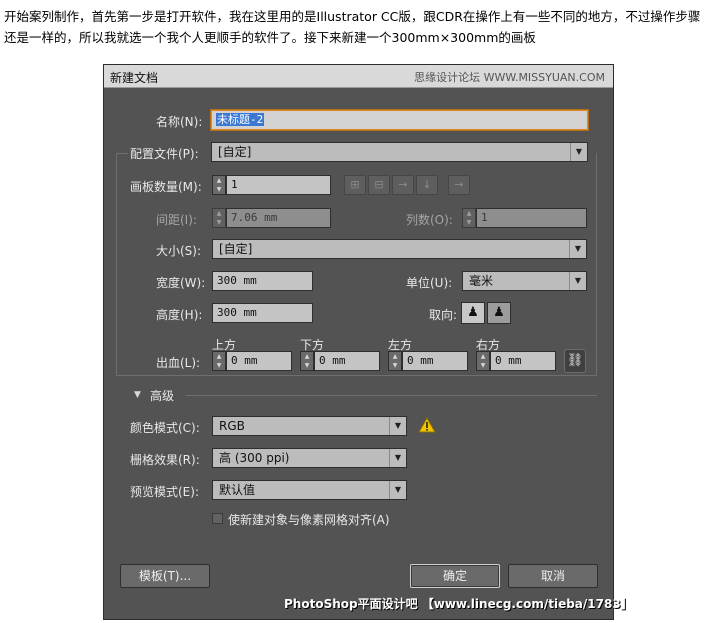 The image size is (708, 623). What do you see at coordinates (178, 363) in the screenshot?
I see `bleed-label: 出血(L):` at bounding box center [178, 363].